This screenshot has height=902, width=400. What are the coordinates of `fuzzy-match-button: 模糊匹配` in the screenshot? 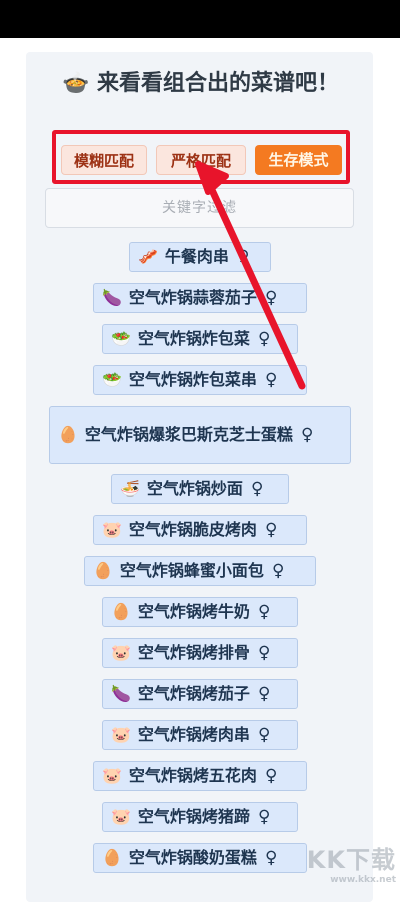 It's located at (104, 160).